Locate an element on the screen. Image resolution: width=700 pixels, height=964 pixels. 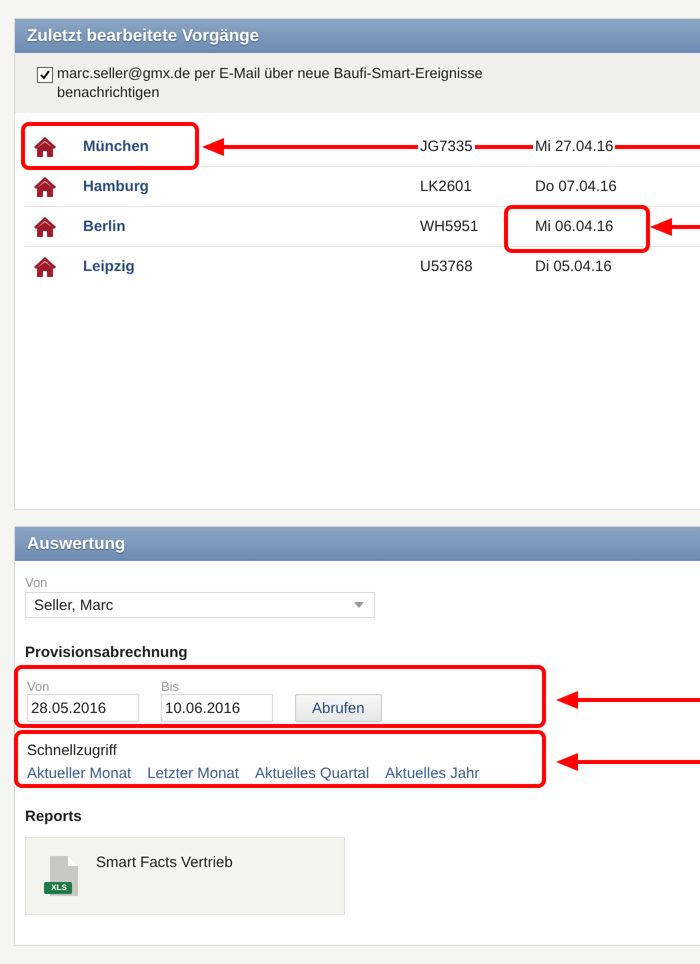
case-link: Berlin is located at coordinates (104, 226).